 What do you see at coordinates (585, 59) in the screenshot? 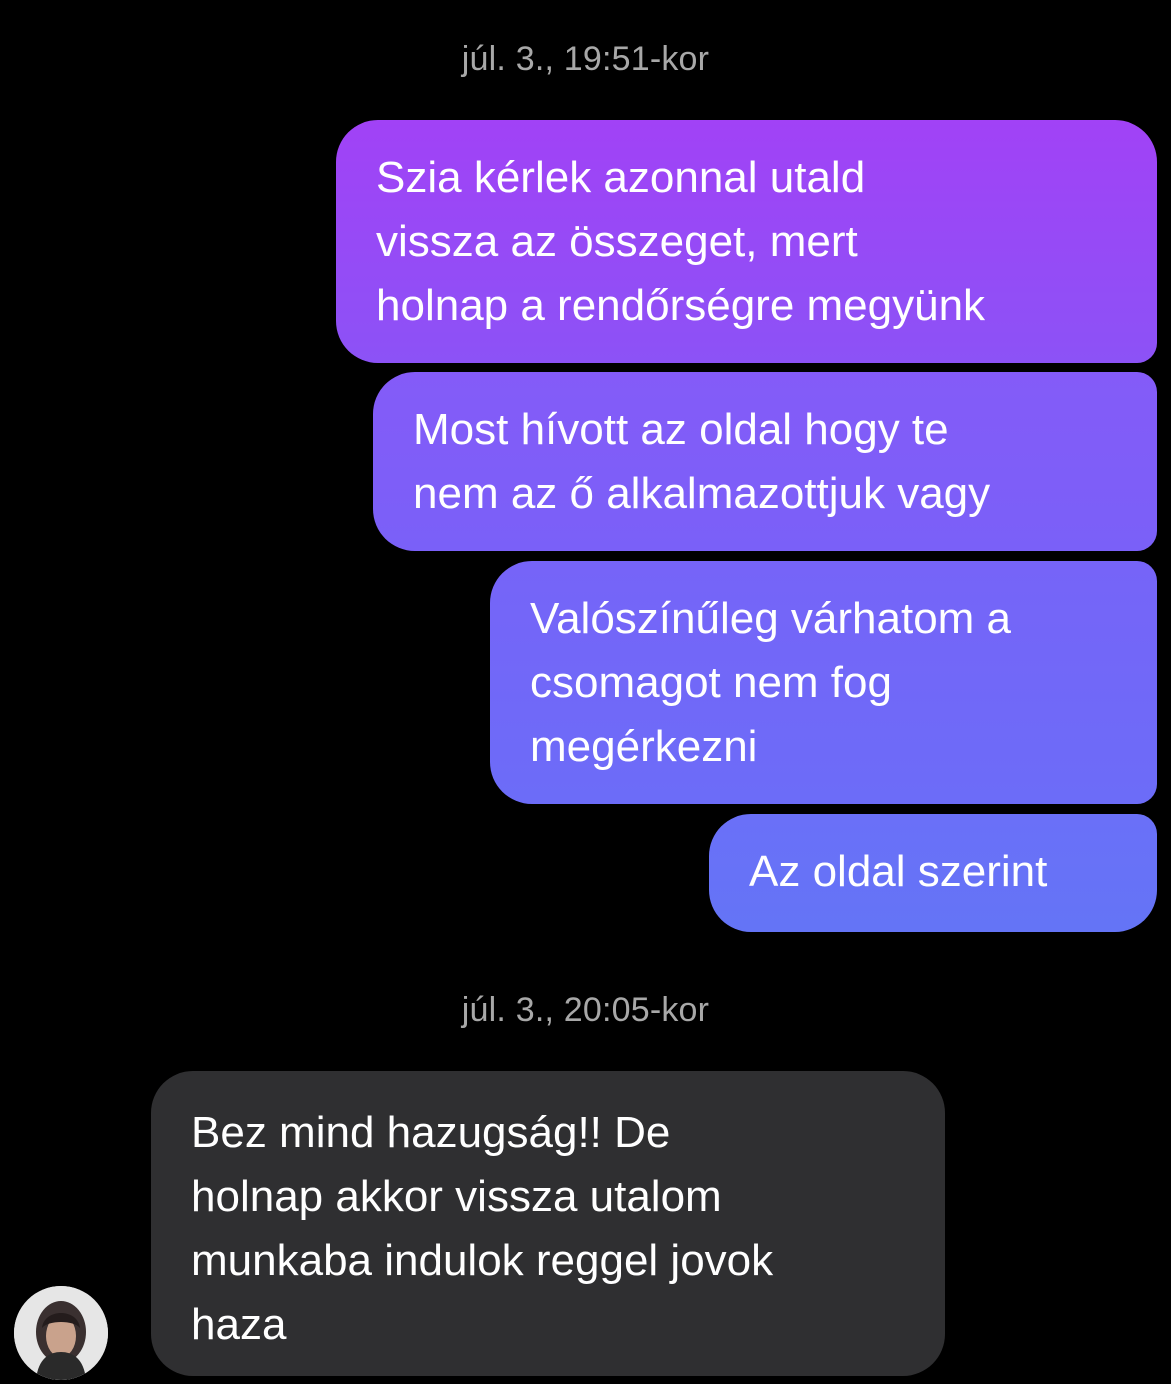
I see `timestamp: júl. 3., 19:51-kor` at bounding box center [585, 59].